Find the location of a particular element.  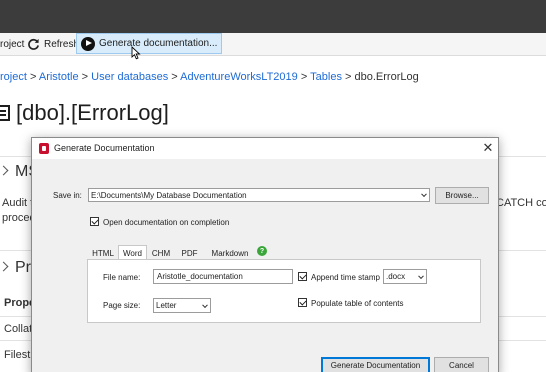

app-titlebar is located at coordinates (273, 16).